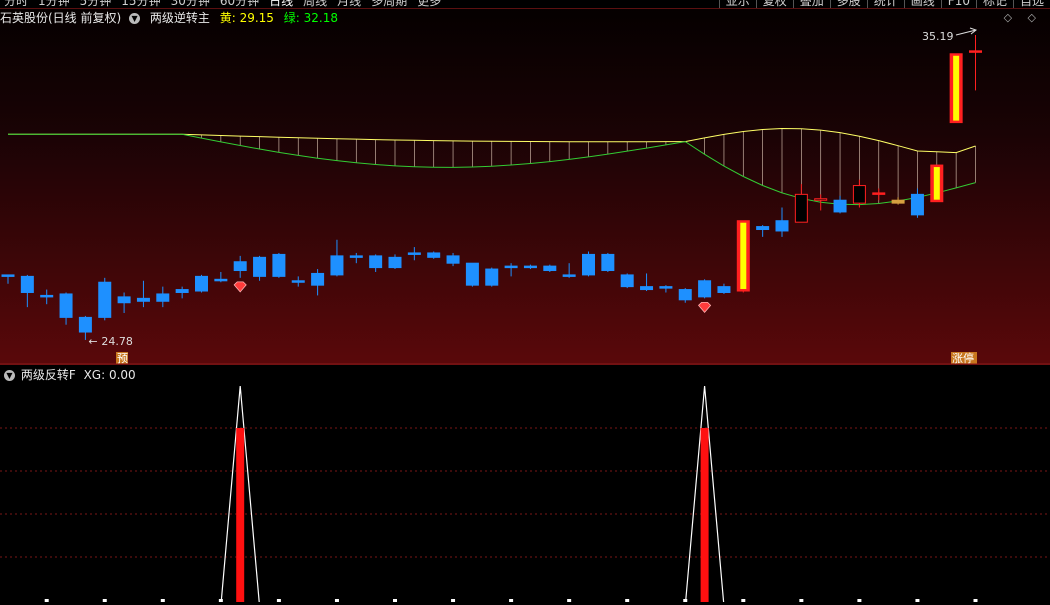 This screenshot has width=1050, height=605. What do you see at coordinates (349, 4) in the screenshot?
I see `tab-8: 月线` at bounding box center [349, 4].